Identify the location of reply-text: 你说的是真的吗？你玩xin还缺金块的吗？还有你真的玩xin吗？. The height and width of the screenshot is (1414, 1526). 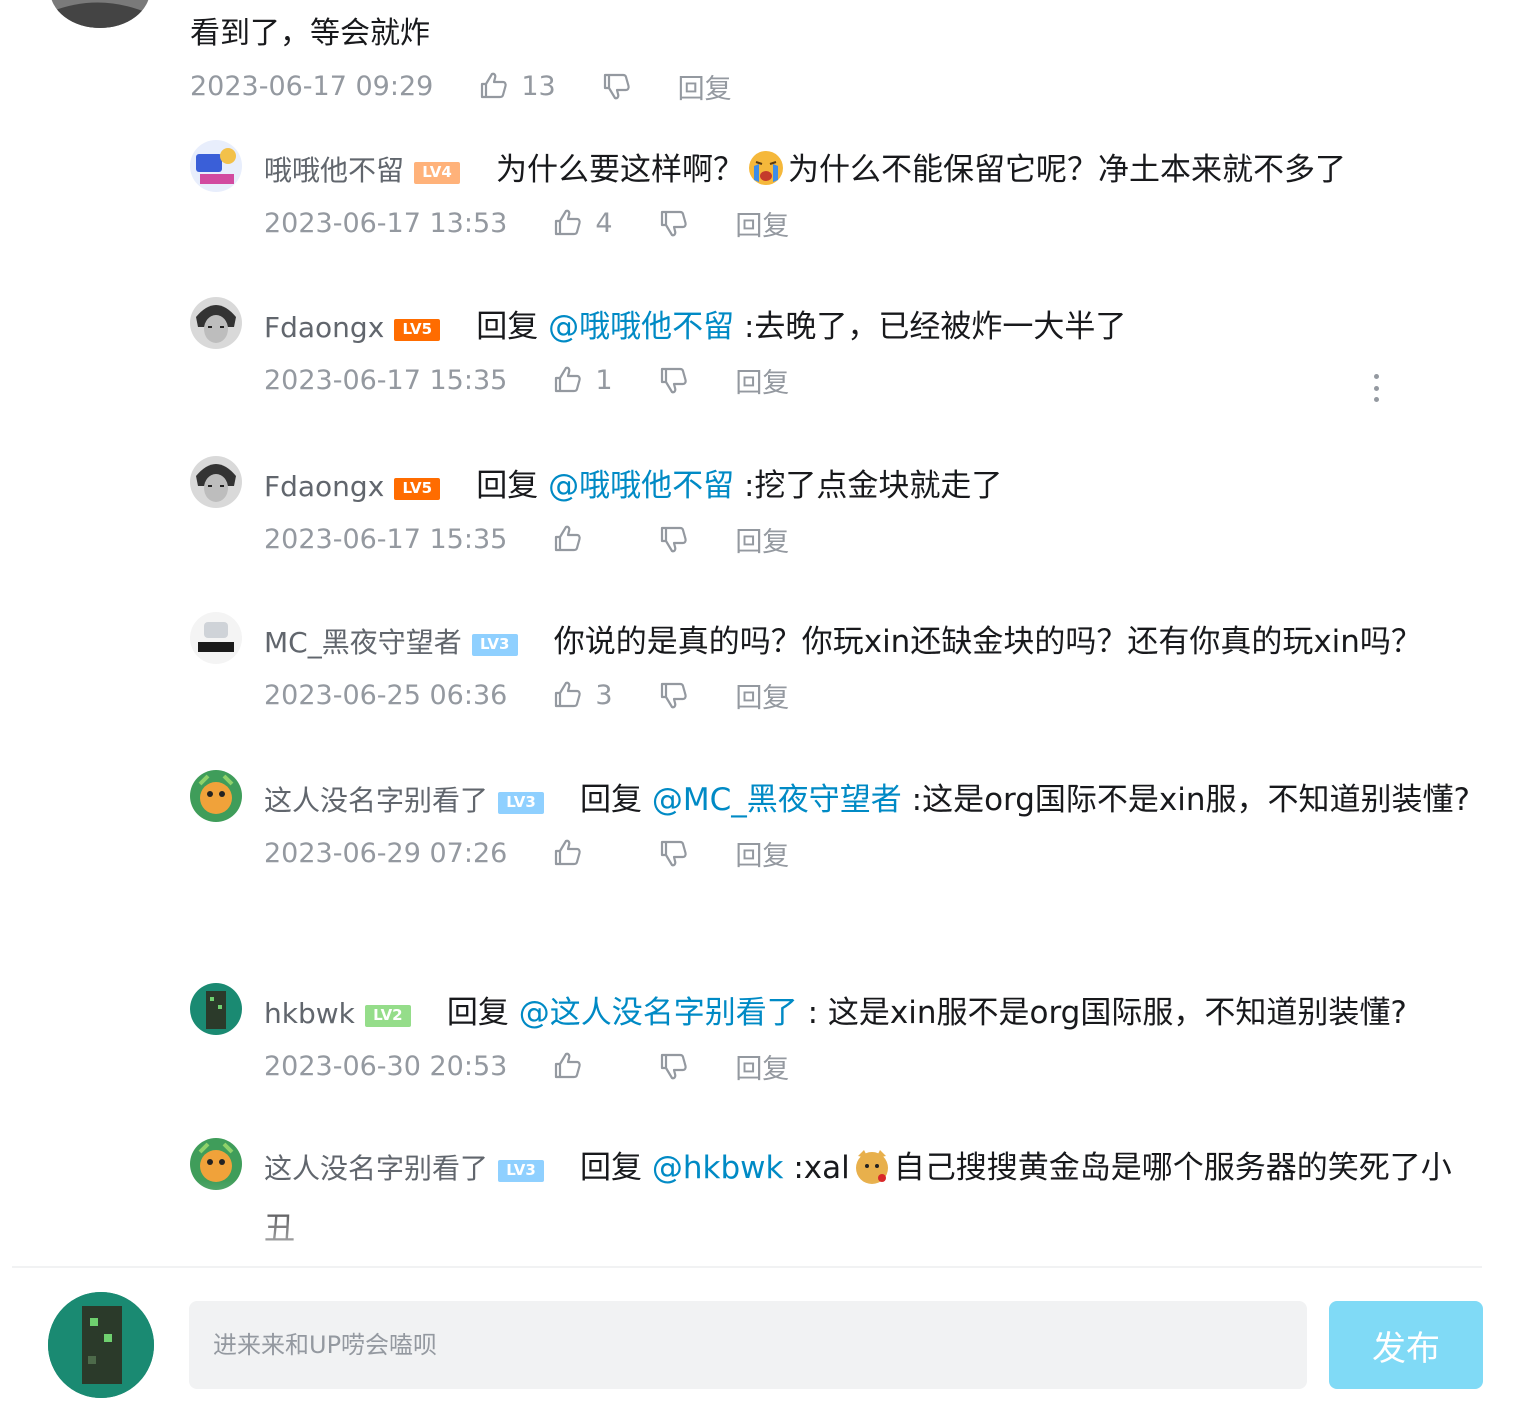
(987, 642).